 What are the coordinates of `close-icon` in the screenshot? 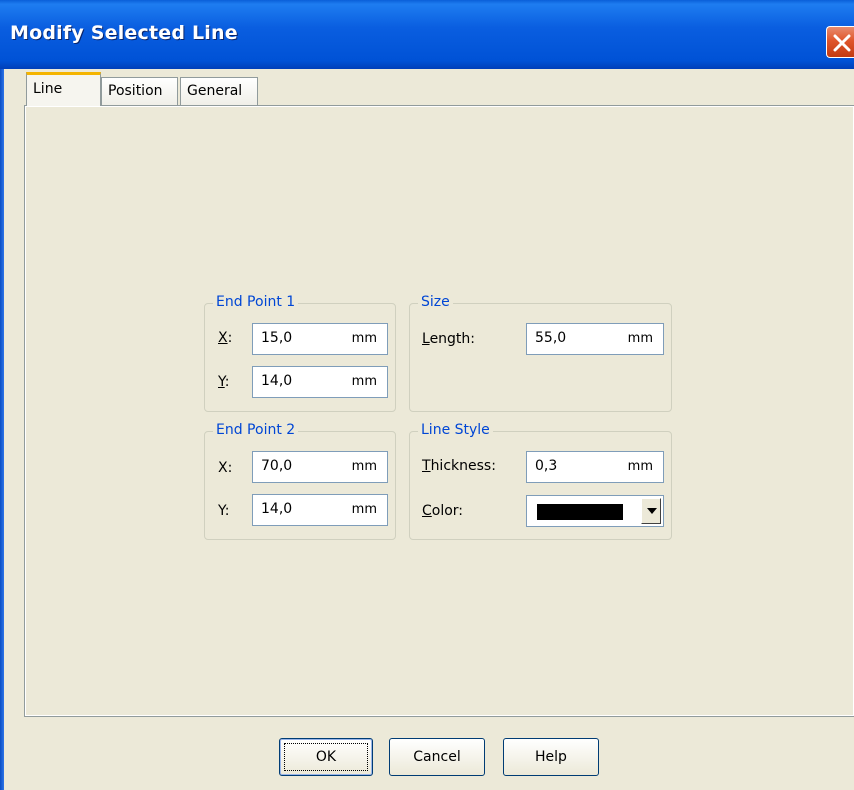 It's located at (842, 43).